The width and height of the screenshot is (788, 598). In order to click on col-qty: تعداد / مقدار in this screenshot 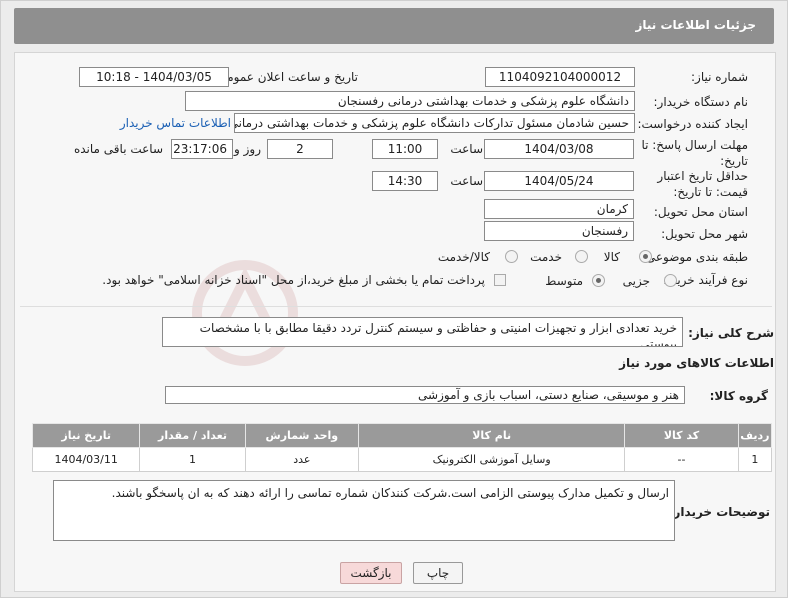, I will do `click(192, 435)`.